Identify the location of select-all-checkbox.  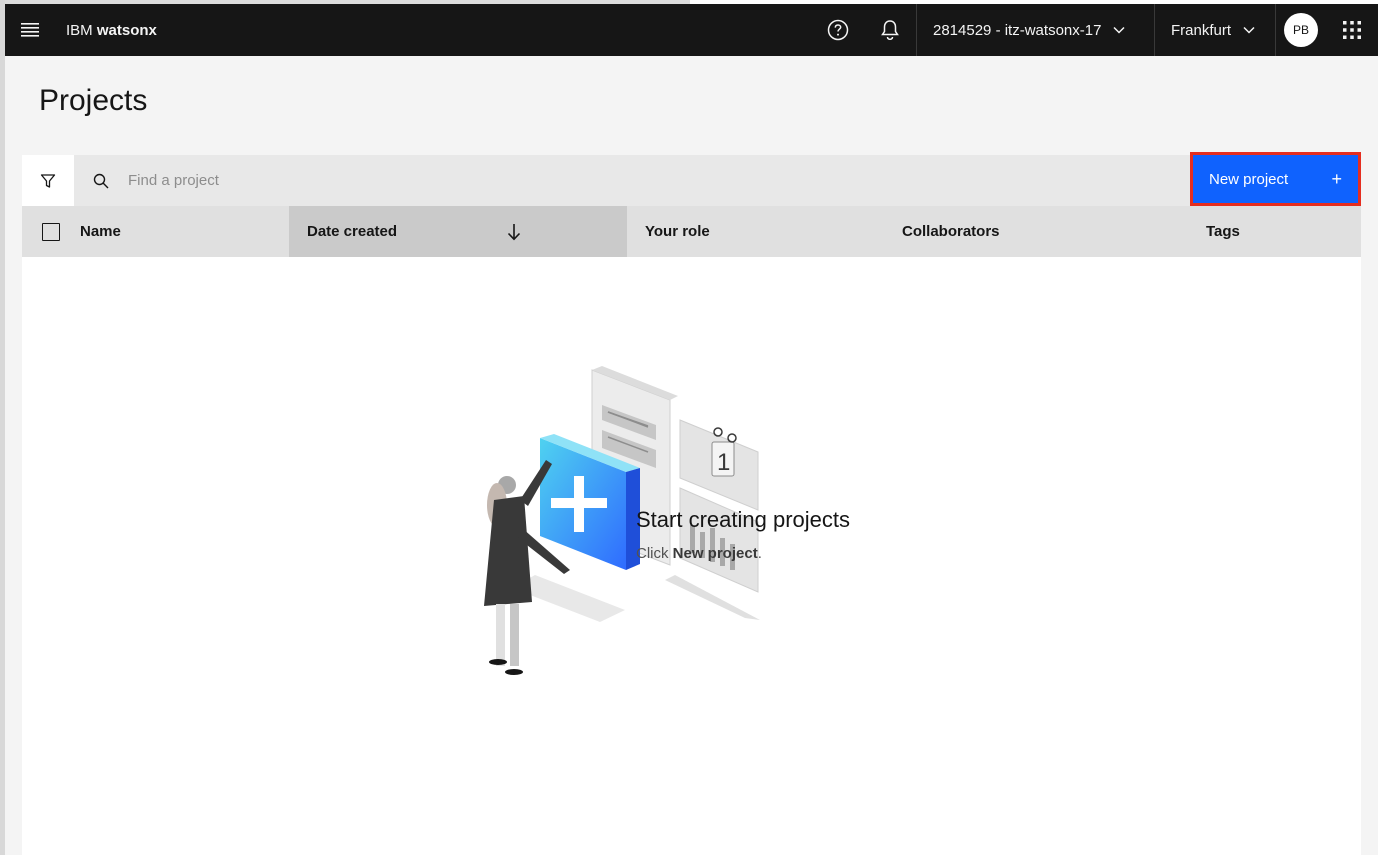
(51, 231).